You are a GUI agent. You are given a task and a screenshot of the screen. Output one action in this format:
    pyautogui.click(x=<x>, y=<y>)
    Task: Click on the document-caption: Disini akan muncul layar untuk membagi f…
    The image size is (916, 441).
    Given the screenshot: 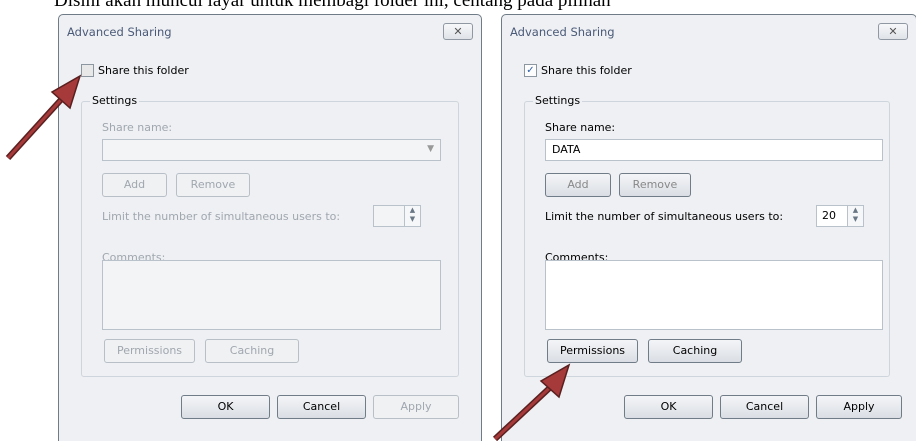 What is the action you would take?
    pyautogui.click(x=332, y=5)
    